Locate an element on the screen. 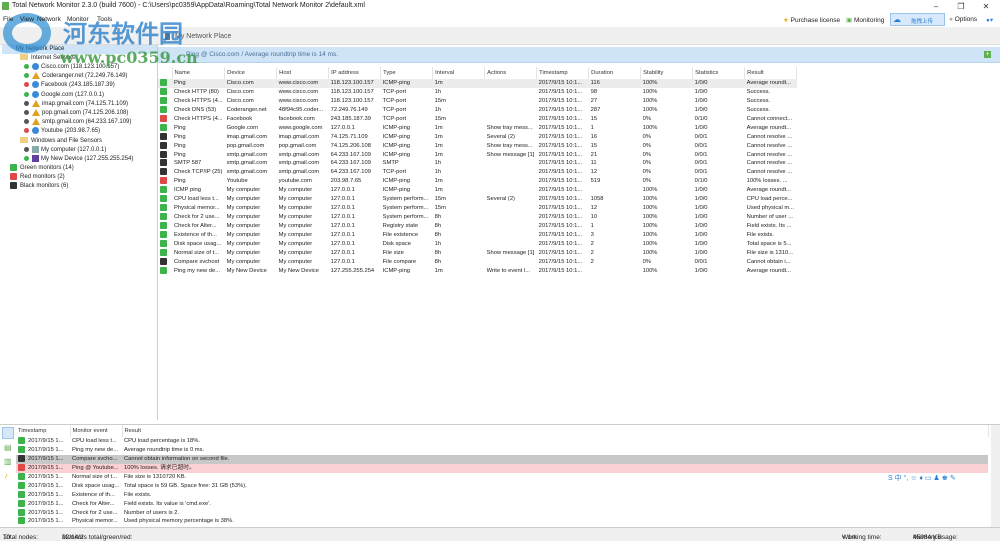 The image size is (1000, 541). menu-view: View is located at coordinates (27, 19).